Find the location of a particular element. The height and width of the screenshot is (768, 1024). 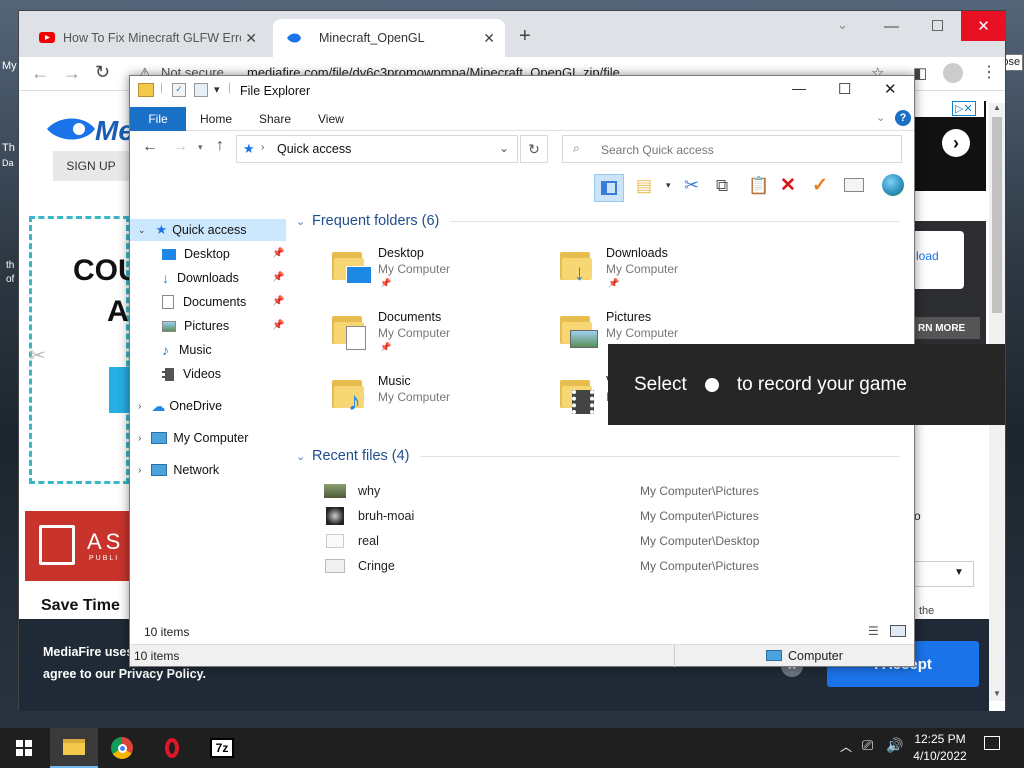

list-item: Cringe My Computer\Pictures is located at coordinates (554, 566).